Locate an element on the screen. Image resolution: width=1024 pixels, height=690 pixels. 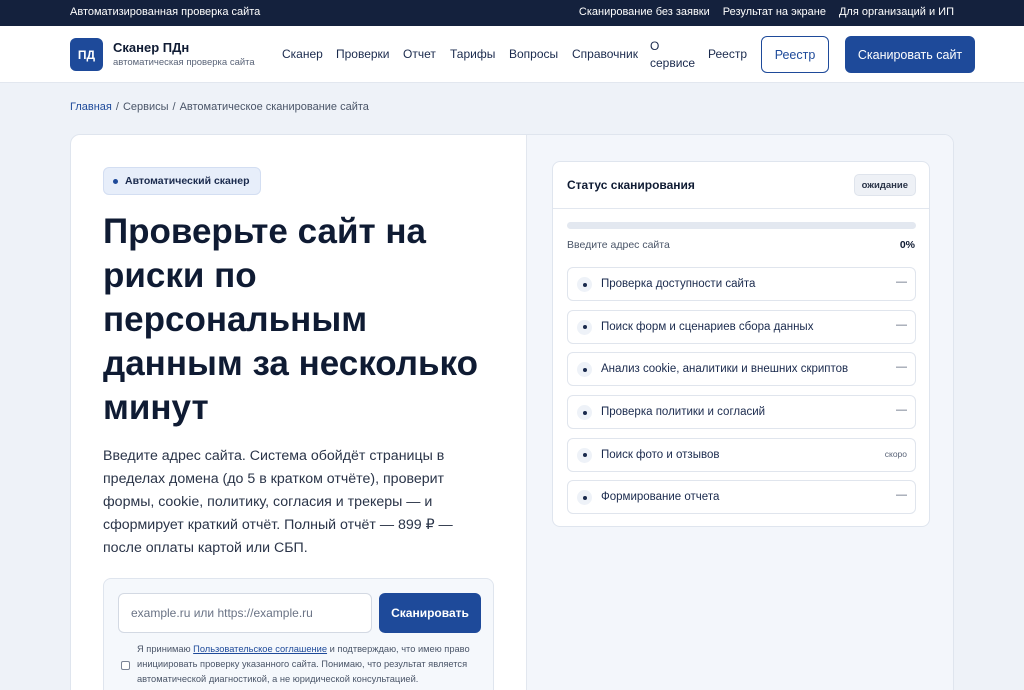
step-label: Формирование отчета is located at coordinates (660, 497).